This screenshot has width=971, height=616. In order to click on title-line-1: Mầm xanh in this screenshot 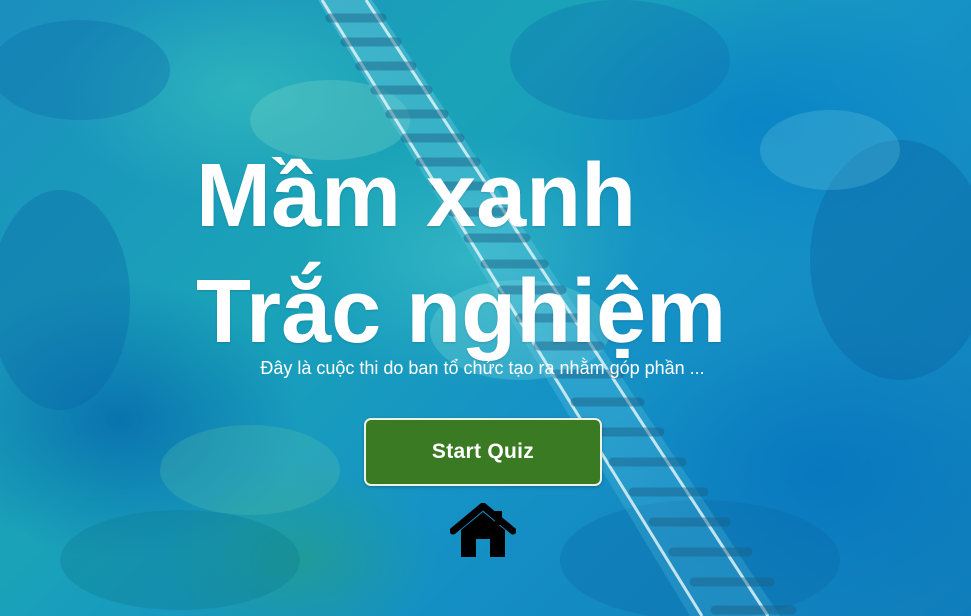, I will do `click(416, 196)`.